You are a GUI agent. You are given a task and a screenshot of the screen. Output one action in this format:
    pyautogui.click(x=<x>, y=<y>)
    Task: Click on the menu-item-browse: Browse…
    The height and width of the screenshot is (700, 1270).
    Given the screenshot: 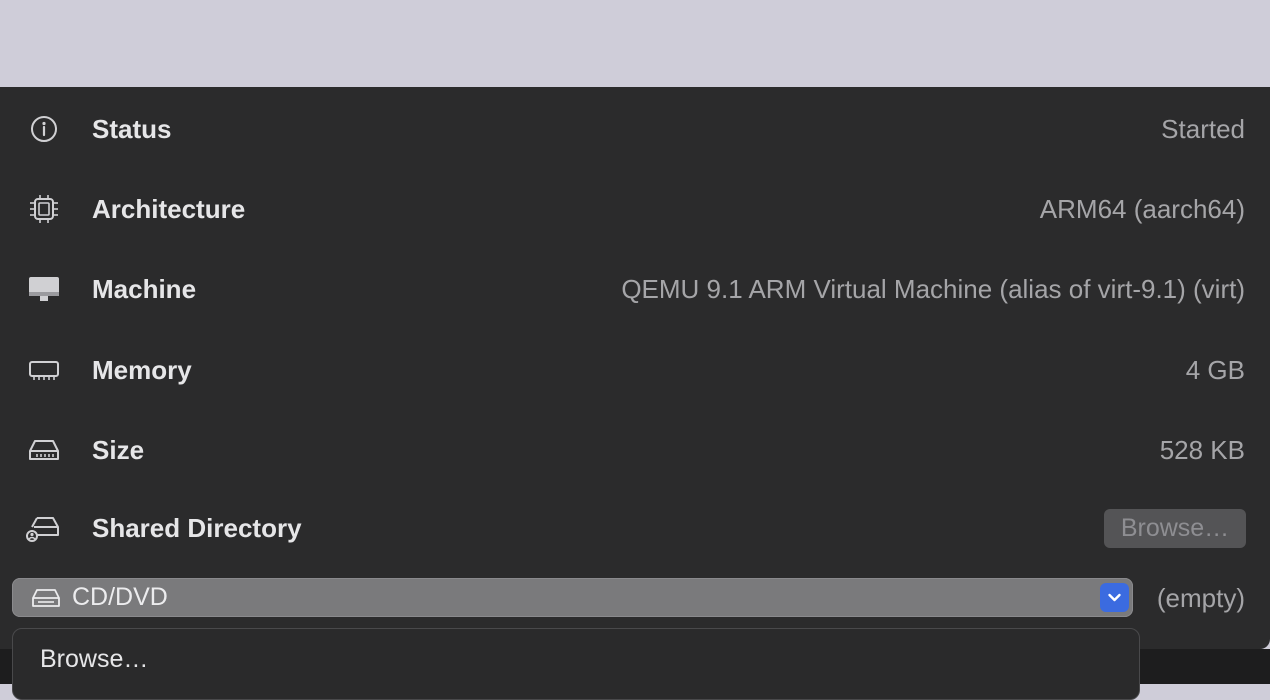 What is the action you would take?
    pyautogui.click(x=94, y=659)
    